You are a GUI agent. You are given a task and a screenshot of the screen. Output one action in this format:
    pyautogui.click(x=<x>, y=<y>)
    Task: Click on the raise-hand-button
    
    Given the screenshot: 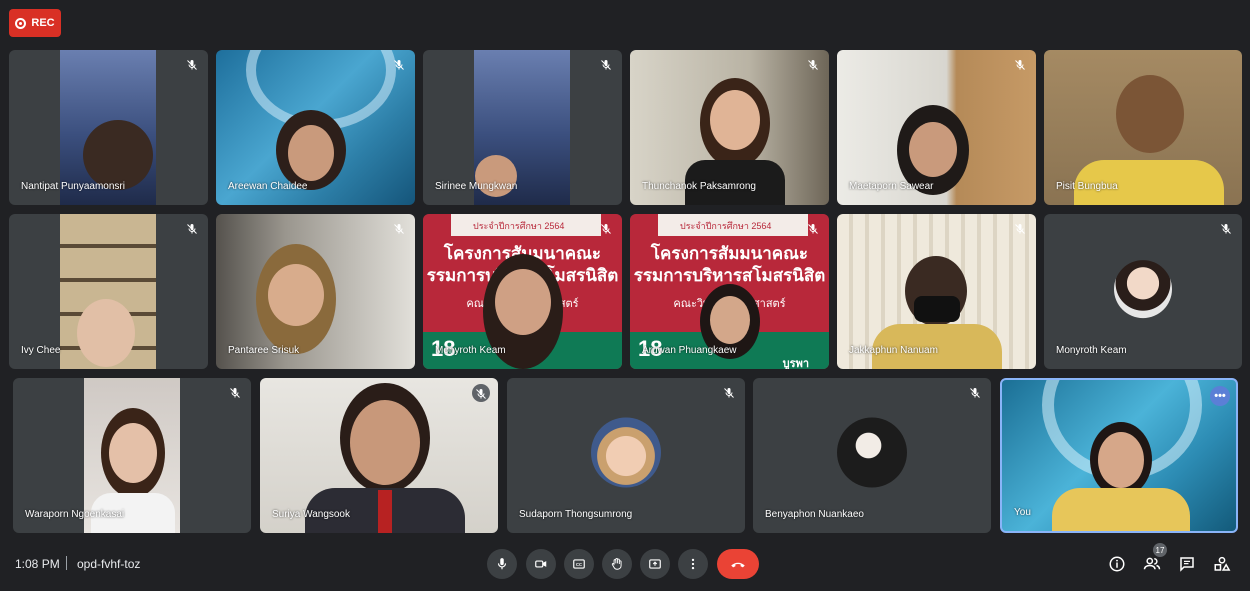 What is the action you would take?
    pyautogui.click(x=617, y=564)
    